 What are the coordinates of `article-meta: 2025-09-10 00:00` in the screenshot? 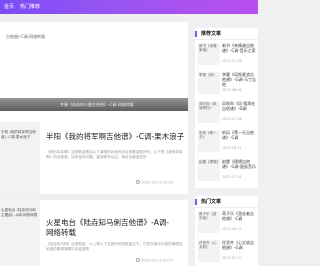 It's located at (154, 182).